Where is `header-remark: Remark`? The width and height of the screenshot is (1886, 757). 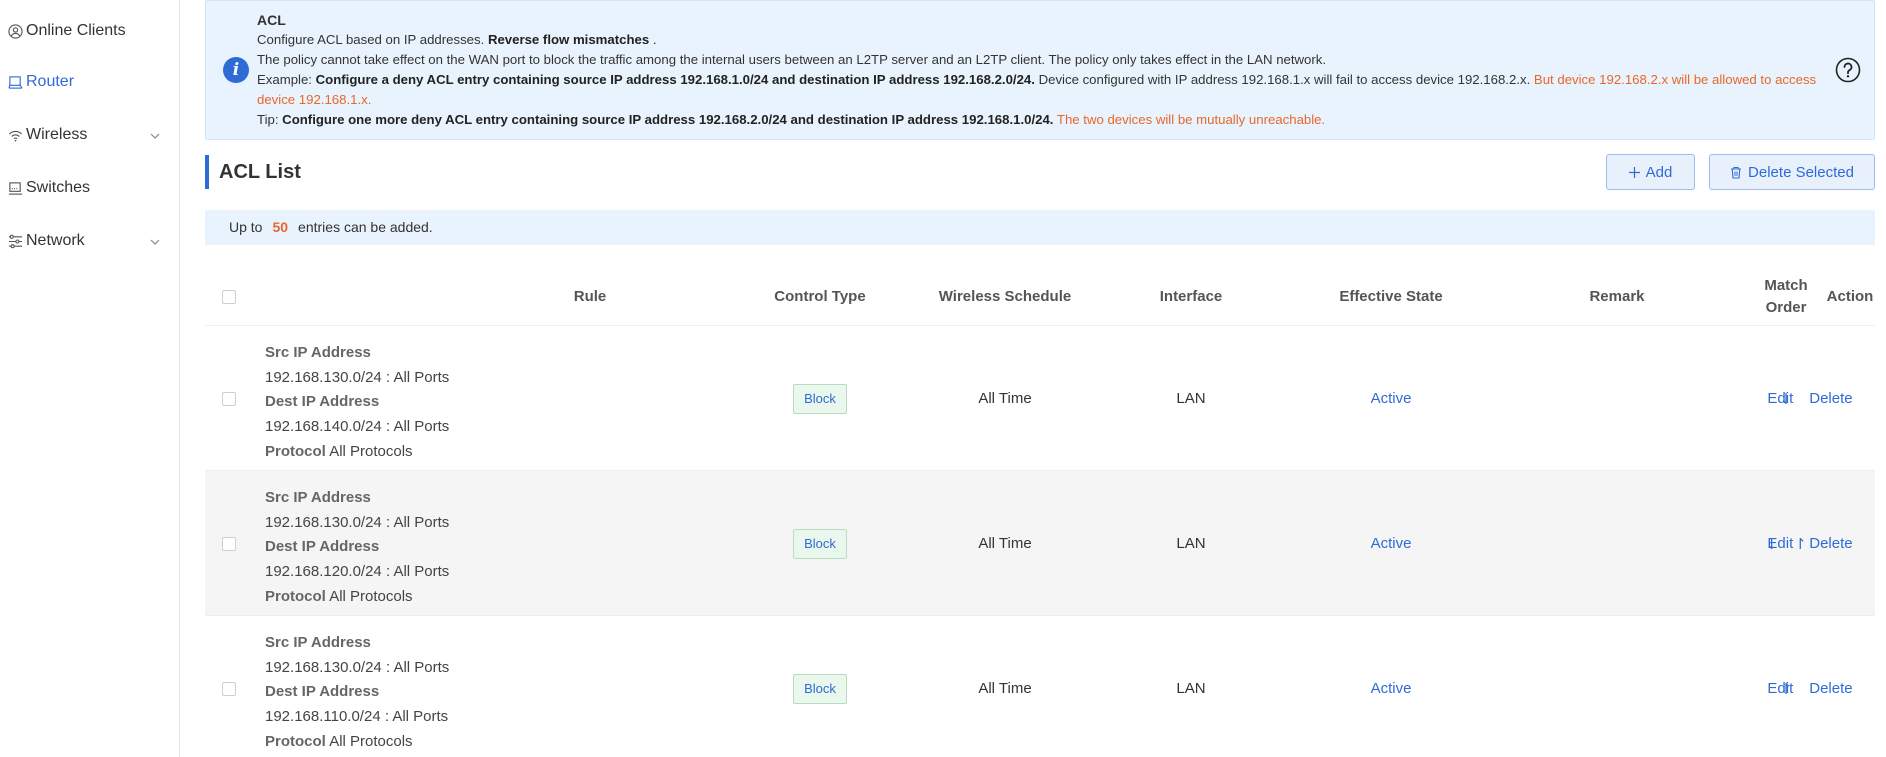 header-remark: Remark is located at coordinates (1617, 296).